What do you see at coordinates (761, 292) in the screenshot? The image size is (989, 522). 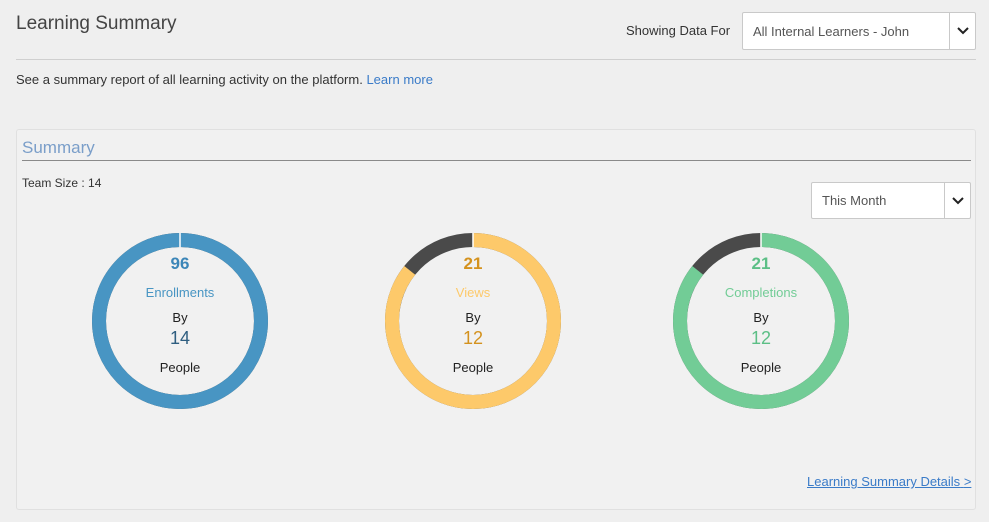 I see `completions-label: Completions` at bounding box center [761, 292].